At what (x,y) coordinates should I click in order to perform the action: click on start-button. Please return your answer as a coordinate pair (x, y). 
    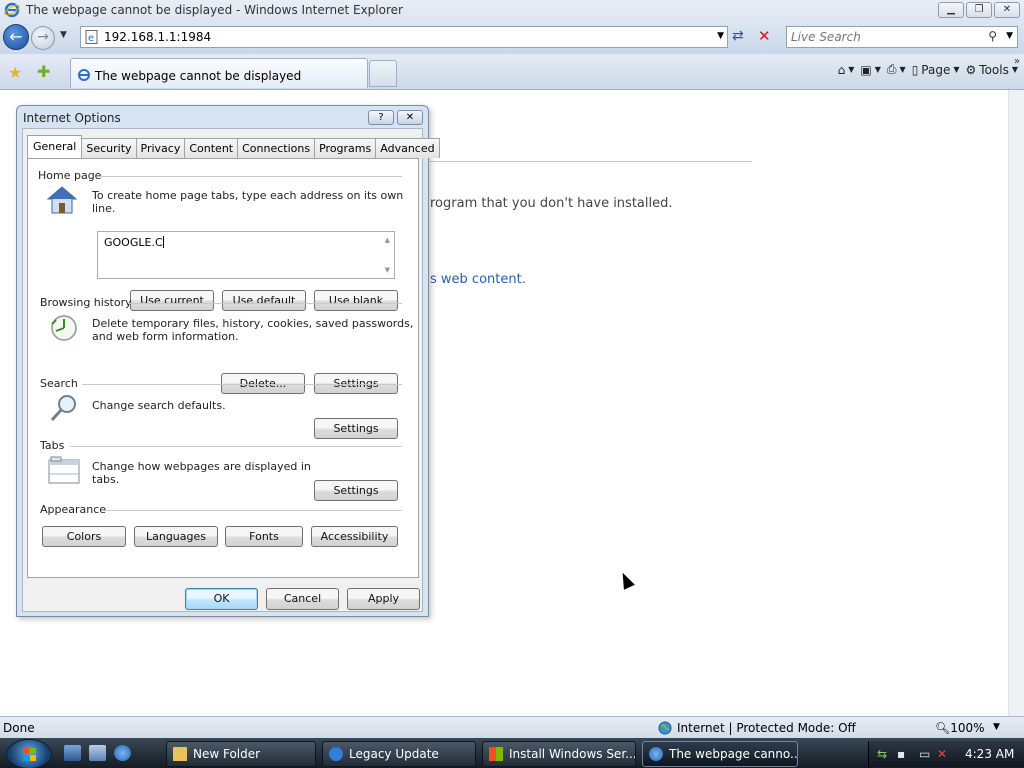
    Looking at the image, I should click on (29, 753).